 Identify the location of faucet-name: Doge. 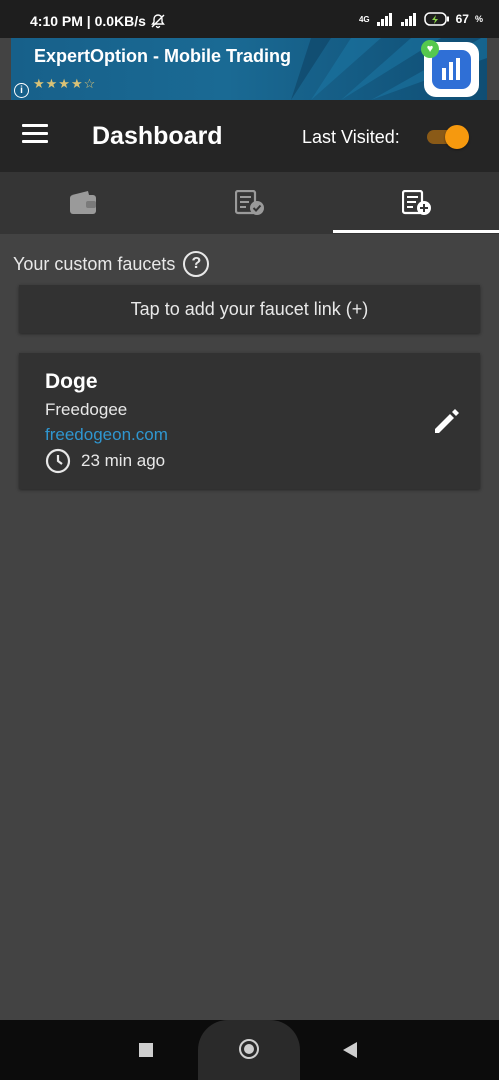
(71, 381).